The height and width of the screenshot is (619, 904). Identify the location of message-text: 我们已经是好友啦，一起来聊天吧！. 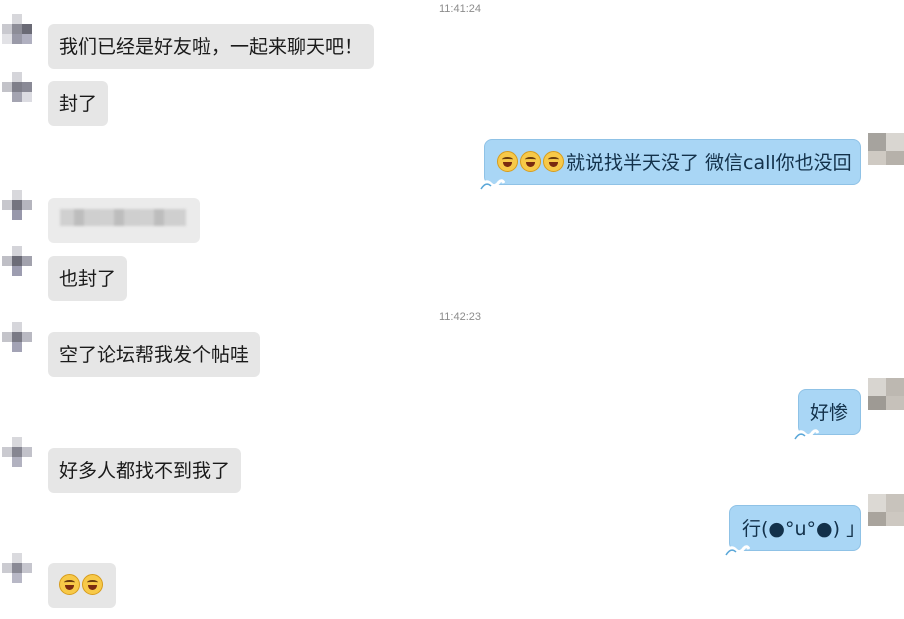
(211, 47).